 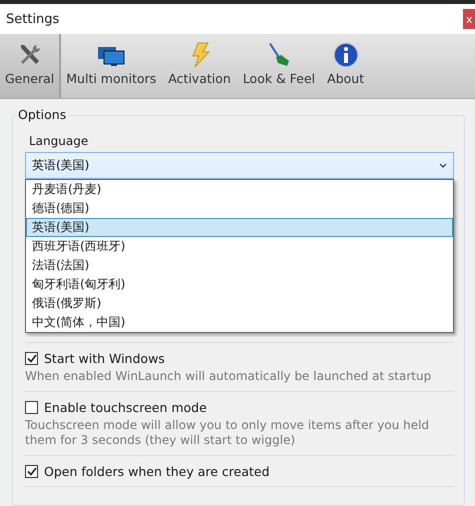 I want to click on toolbar-tab: Activation, so click(x=200, y=66).